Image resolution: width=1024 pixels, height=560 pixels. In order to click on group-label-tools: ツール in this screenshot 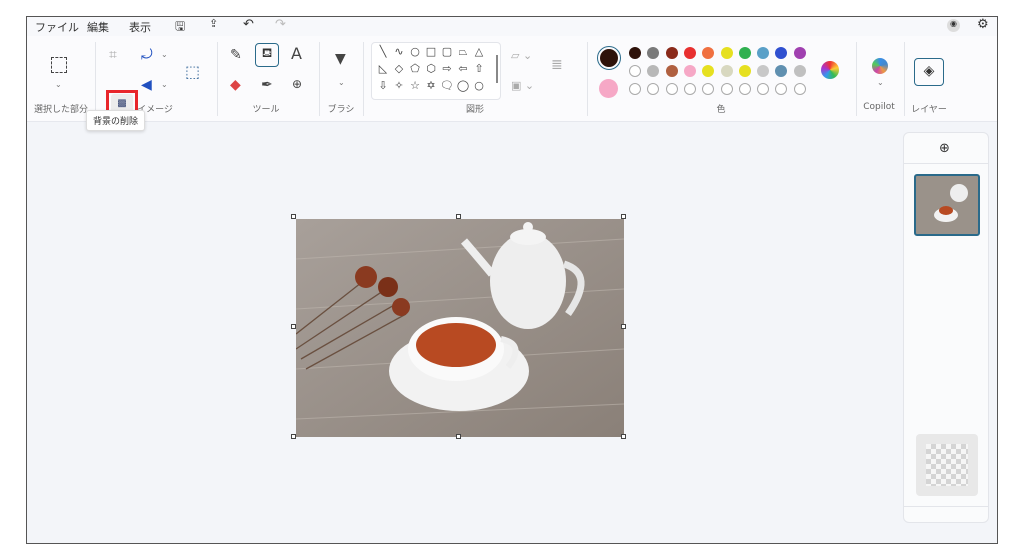, I will do `click(266, 110)`.